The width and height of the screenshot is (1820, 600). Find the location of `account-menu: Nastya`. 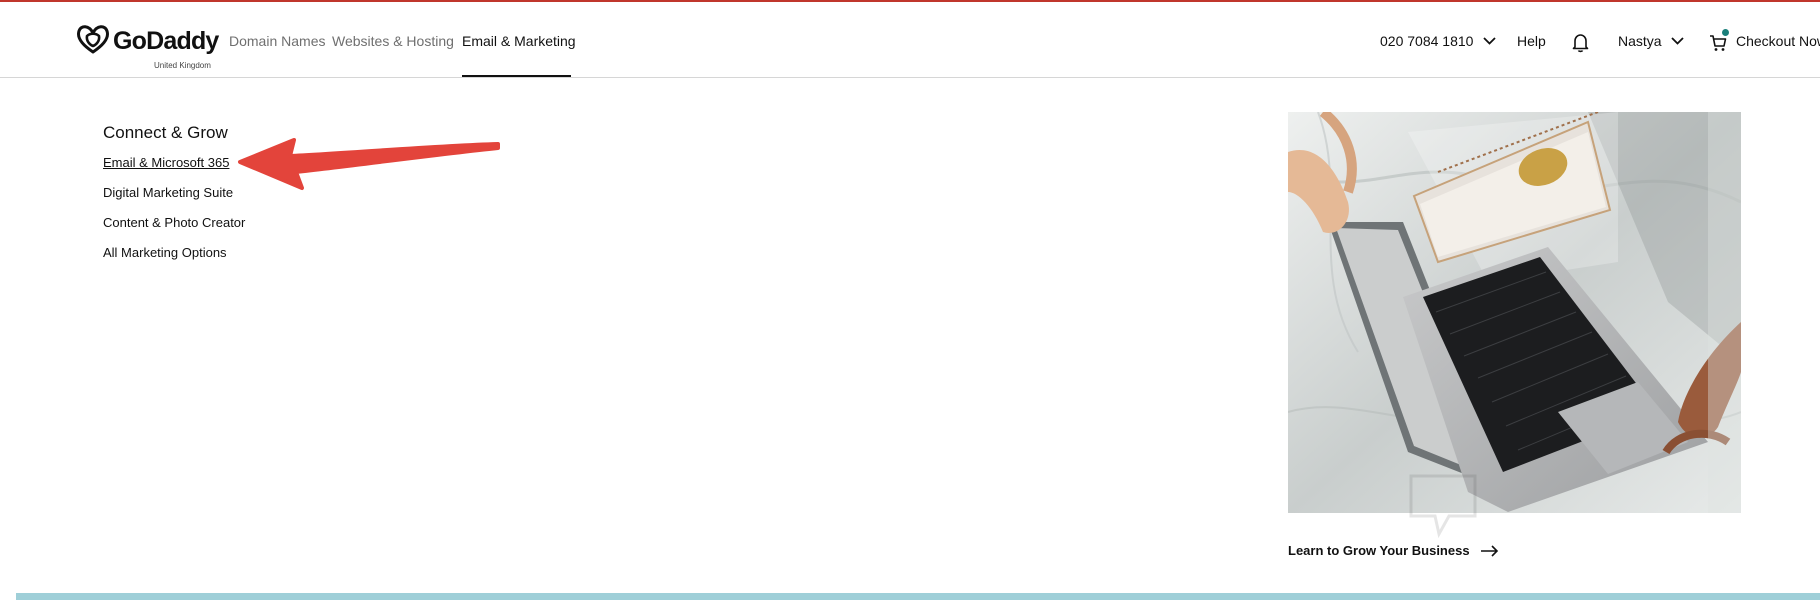

account-menu: Nastya is located at coordinates (1651, 41).